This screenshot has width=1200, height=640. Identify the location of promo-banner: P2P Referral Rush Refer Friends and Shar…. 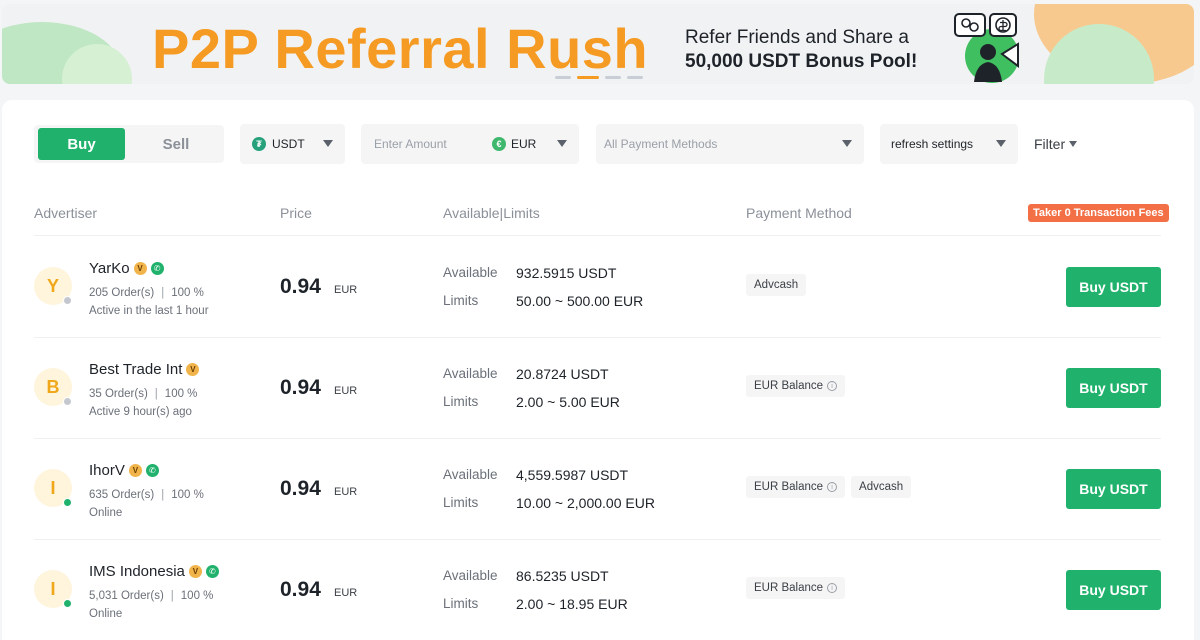
(598, 44).